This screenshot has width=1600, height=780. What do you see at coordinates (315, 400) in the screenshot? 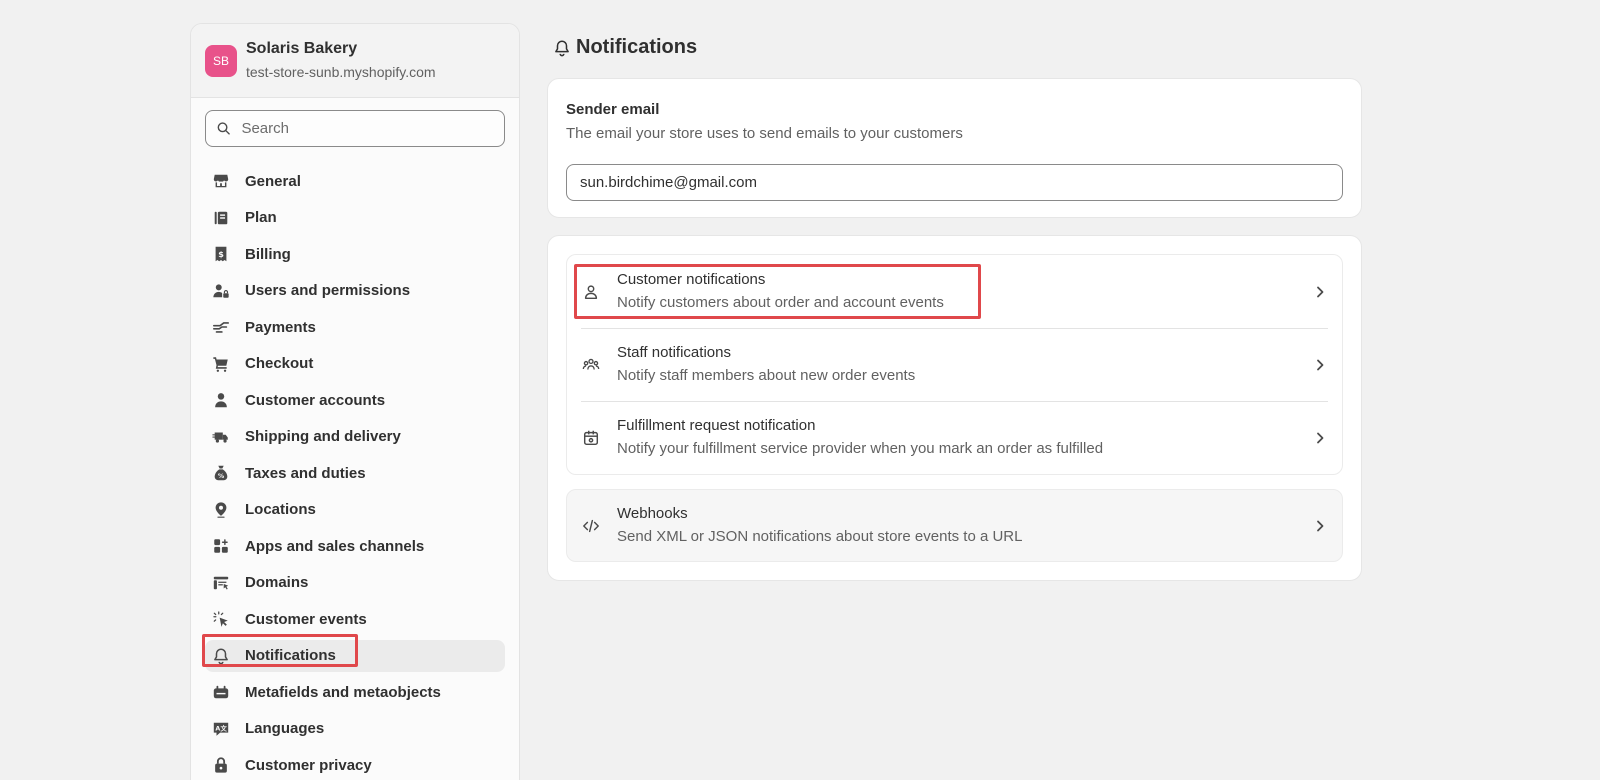
I see `sidebar-item-label: Customer accounts` at bounding box center [315, 400].